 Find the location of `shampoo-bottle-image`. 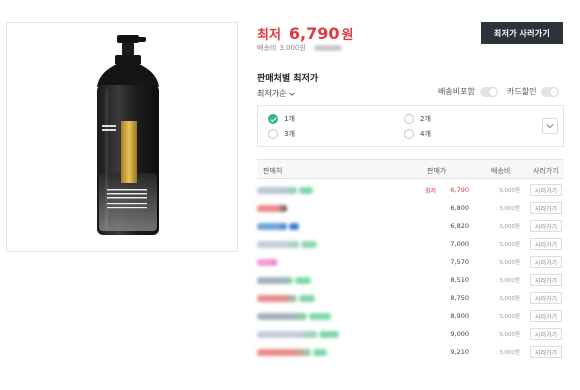

shampoo-bottle-image is located at coordinates (128, 135).